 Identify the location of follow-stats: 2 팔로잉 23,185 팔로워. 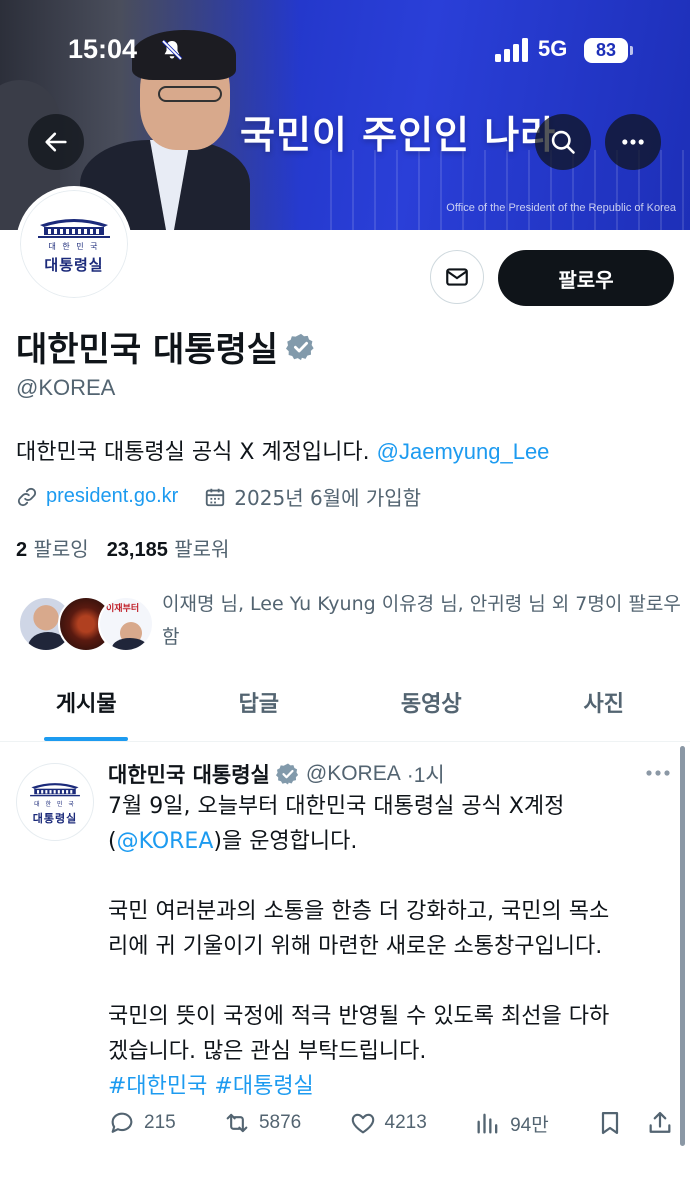
(122, 547).